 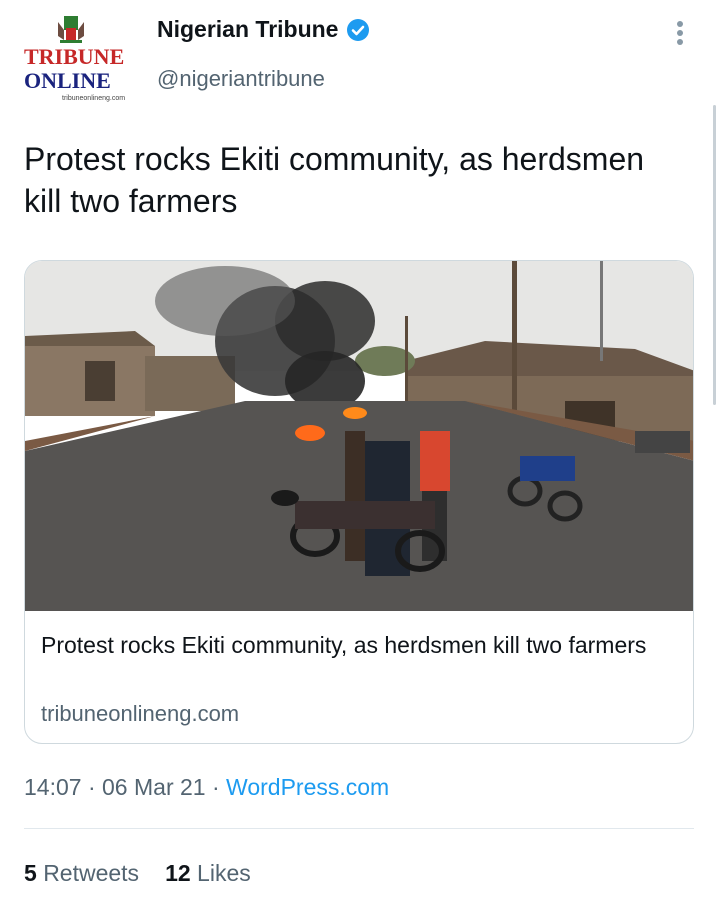 What do you see at coordinates (241, 79) in the screenshot?
I see `author-handle: @nigeriantribune` at bounding box center [241, 79].